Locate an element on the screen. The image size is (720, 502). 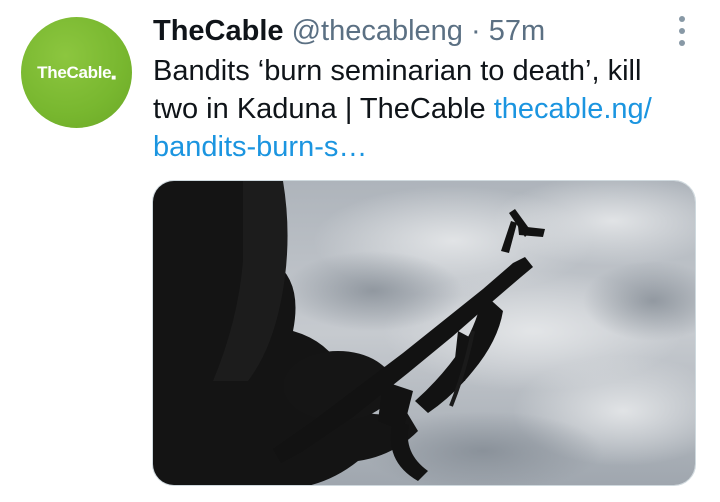
avatar-logo-text: TheCable■ is located at coordinates (76, 72).